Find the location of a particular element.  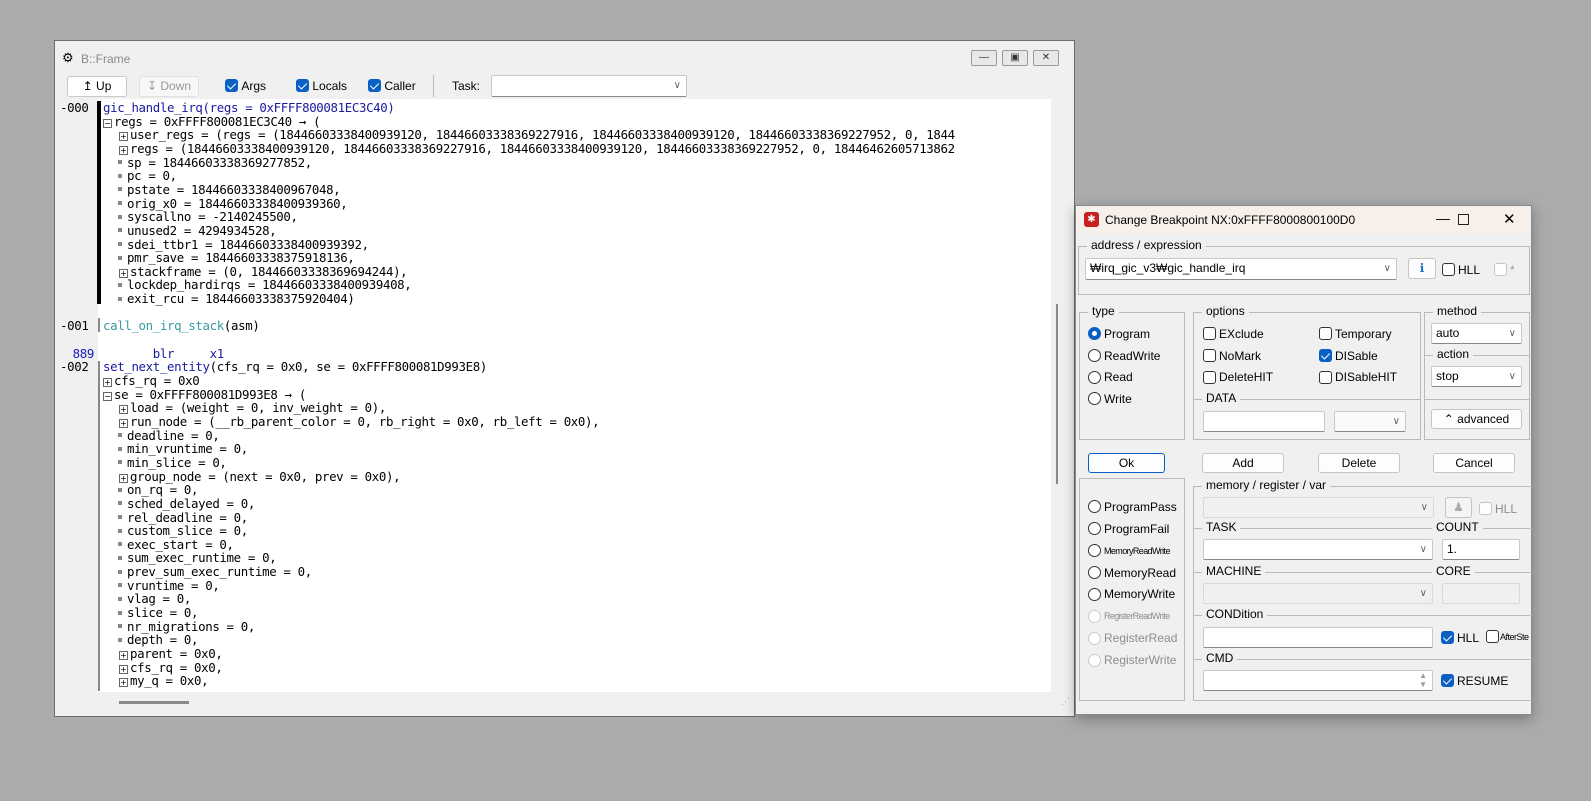

caller-checkbox: Caller is located at coordinates (392, 85).